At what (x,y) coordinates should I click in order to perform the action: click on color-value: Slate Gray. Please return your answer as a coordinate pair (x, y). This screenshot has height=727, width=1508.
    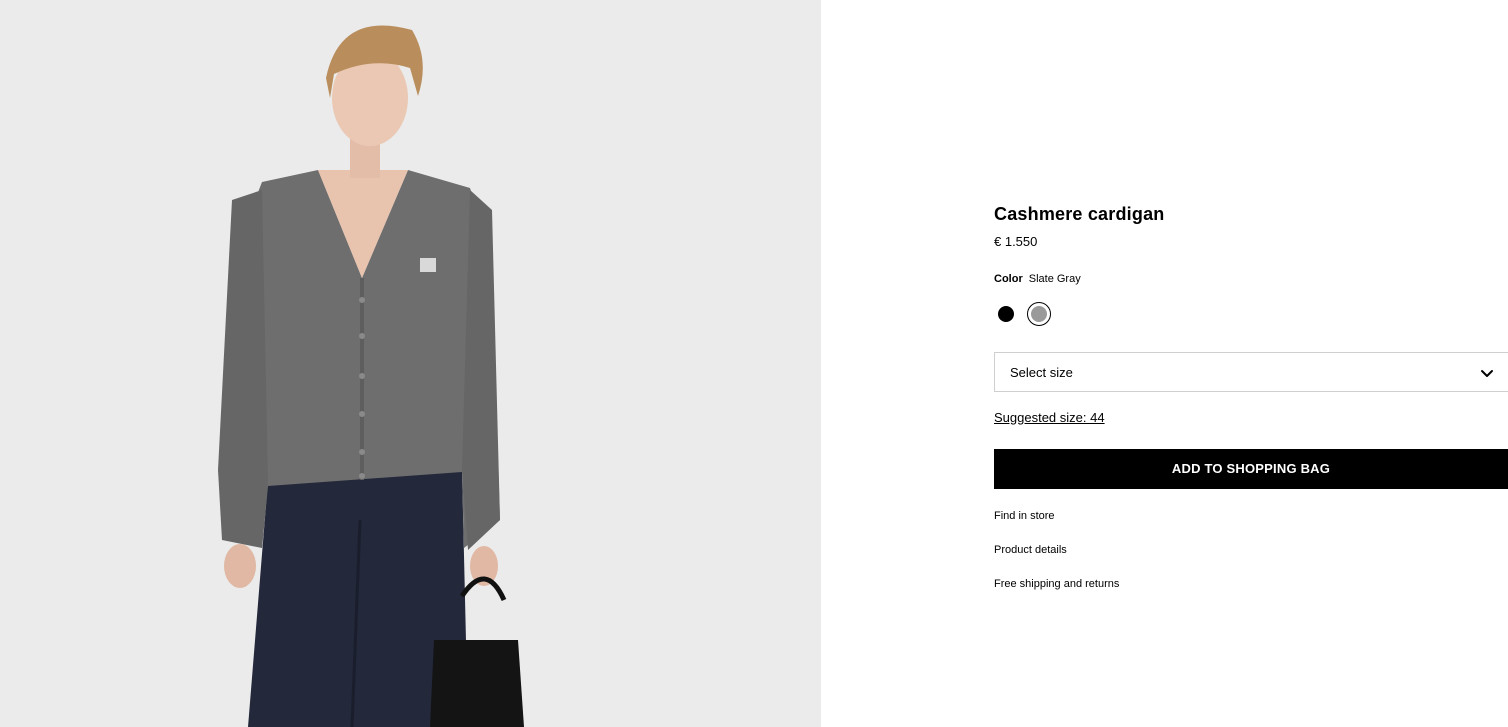
    Looking at the image, I should click on (1054, 279).